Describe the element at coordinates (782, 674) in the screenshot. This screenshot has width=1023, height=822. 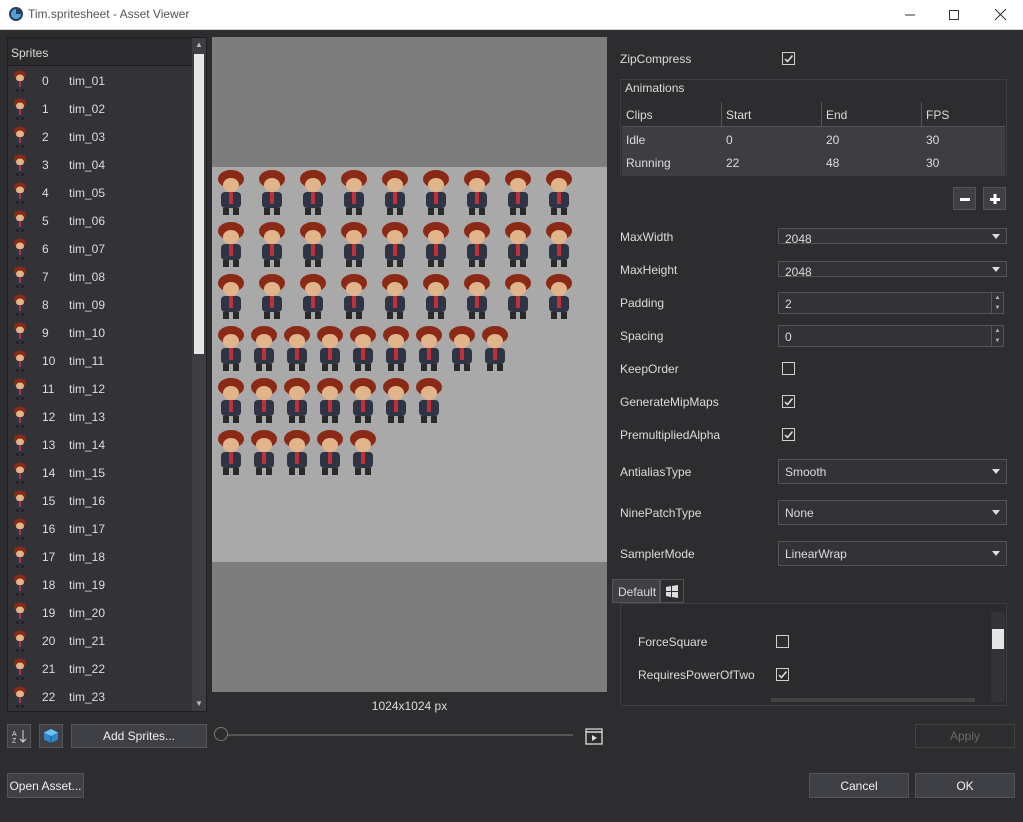
I see `requires-pow2-checkbox` at that location.